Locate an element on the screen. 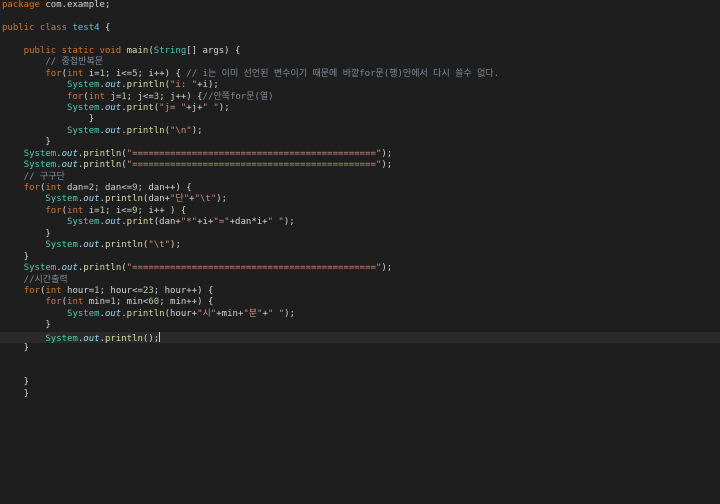 This screenshot has width=720, height=504. code-line: System.out.println("i: "+i); is located at coordinates (361, 85).